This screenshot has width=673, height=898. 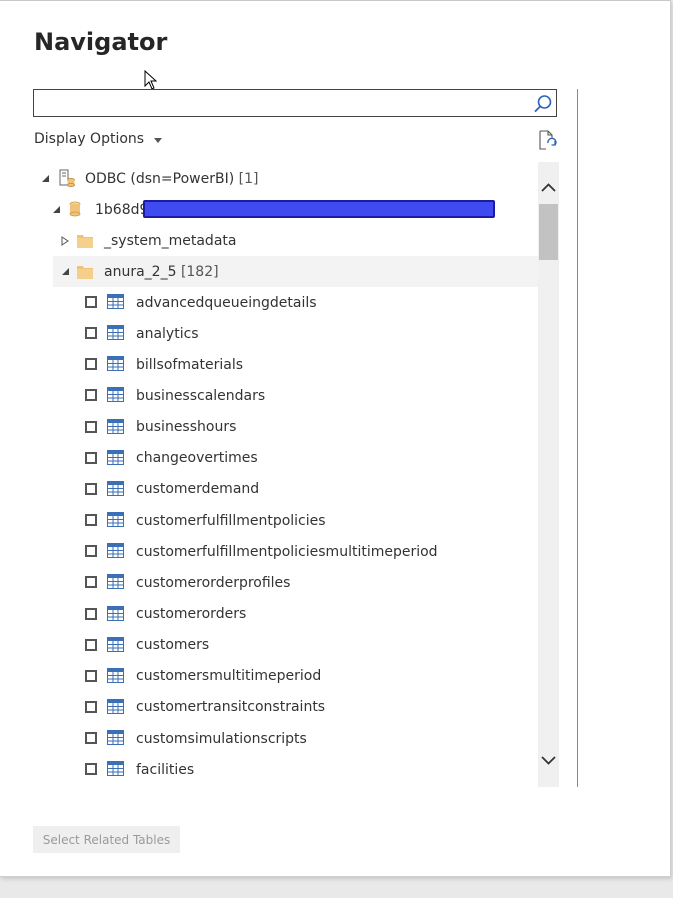 I want to click on display-options-label: Display Options, so click(x=89, y=139).